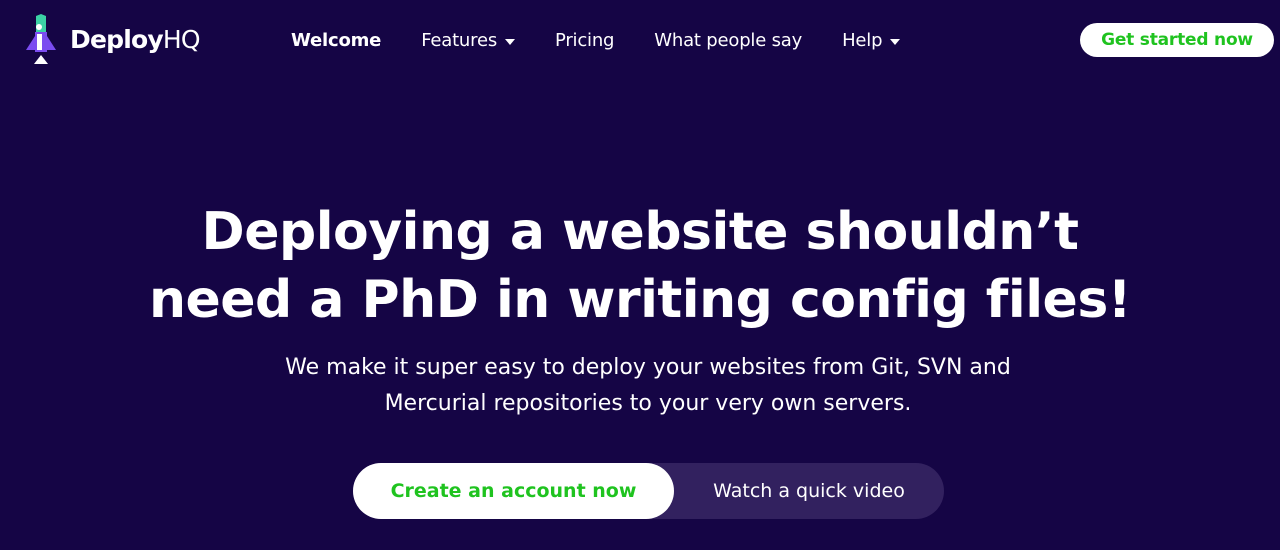 The height and width of the screenshot is (550, 1280). I want to click on nav-pricing-label: Pricing, so click(585, 40).